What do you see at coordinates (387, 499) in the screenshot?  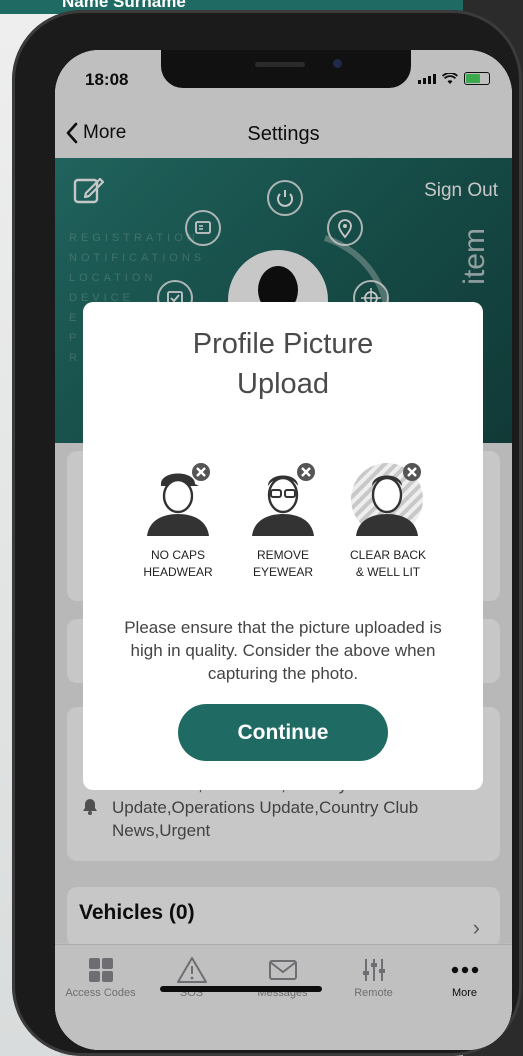 I see `clear-background-icon` at bounding box center [387, 499].